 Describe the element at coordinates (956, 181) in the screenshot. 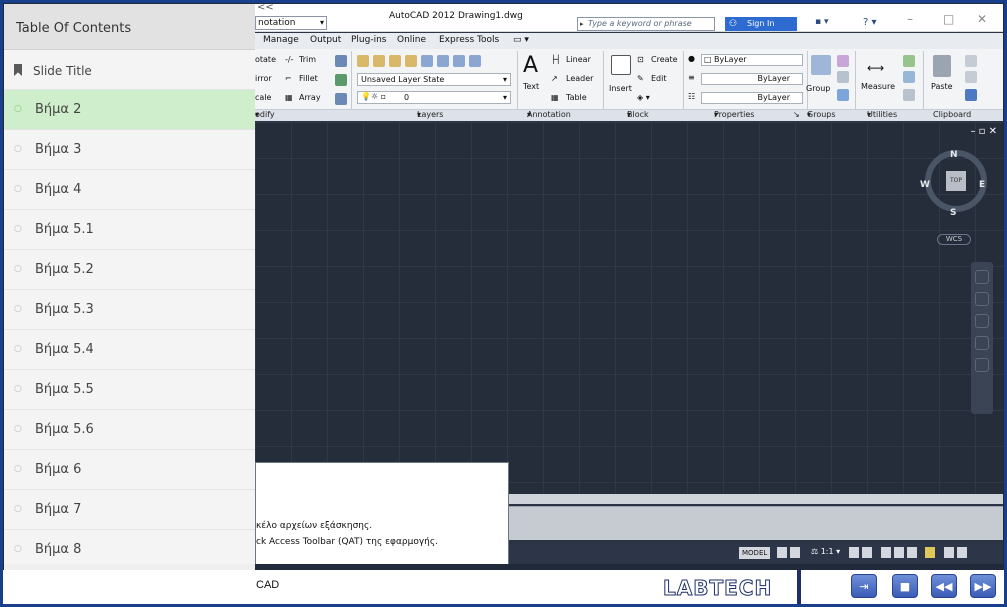

I see `viewcube-top-face: TOP` at that location.